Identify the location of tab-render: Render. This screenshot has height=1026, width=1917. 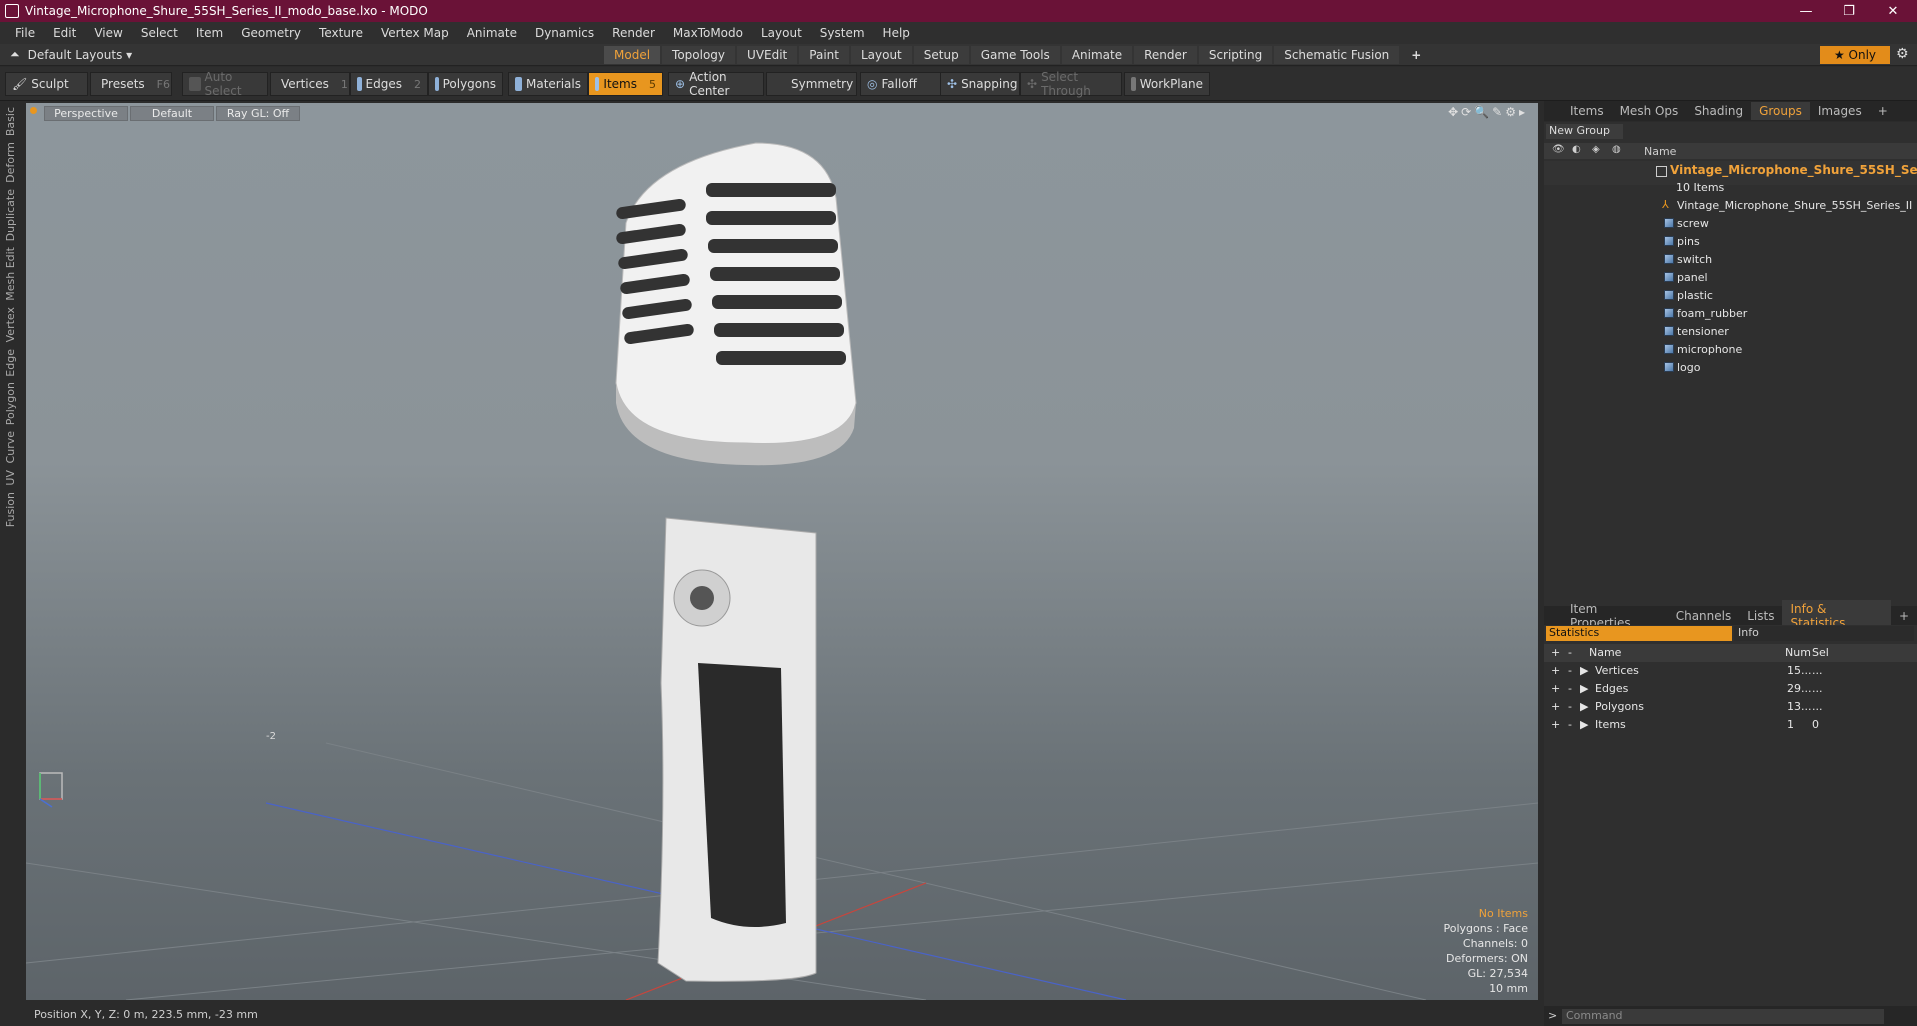
(1165, 55).